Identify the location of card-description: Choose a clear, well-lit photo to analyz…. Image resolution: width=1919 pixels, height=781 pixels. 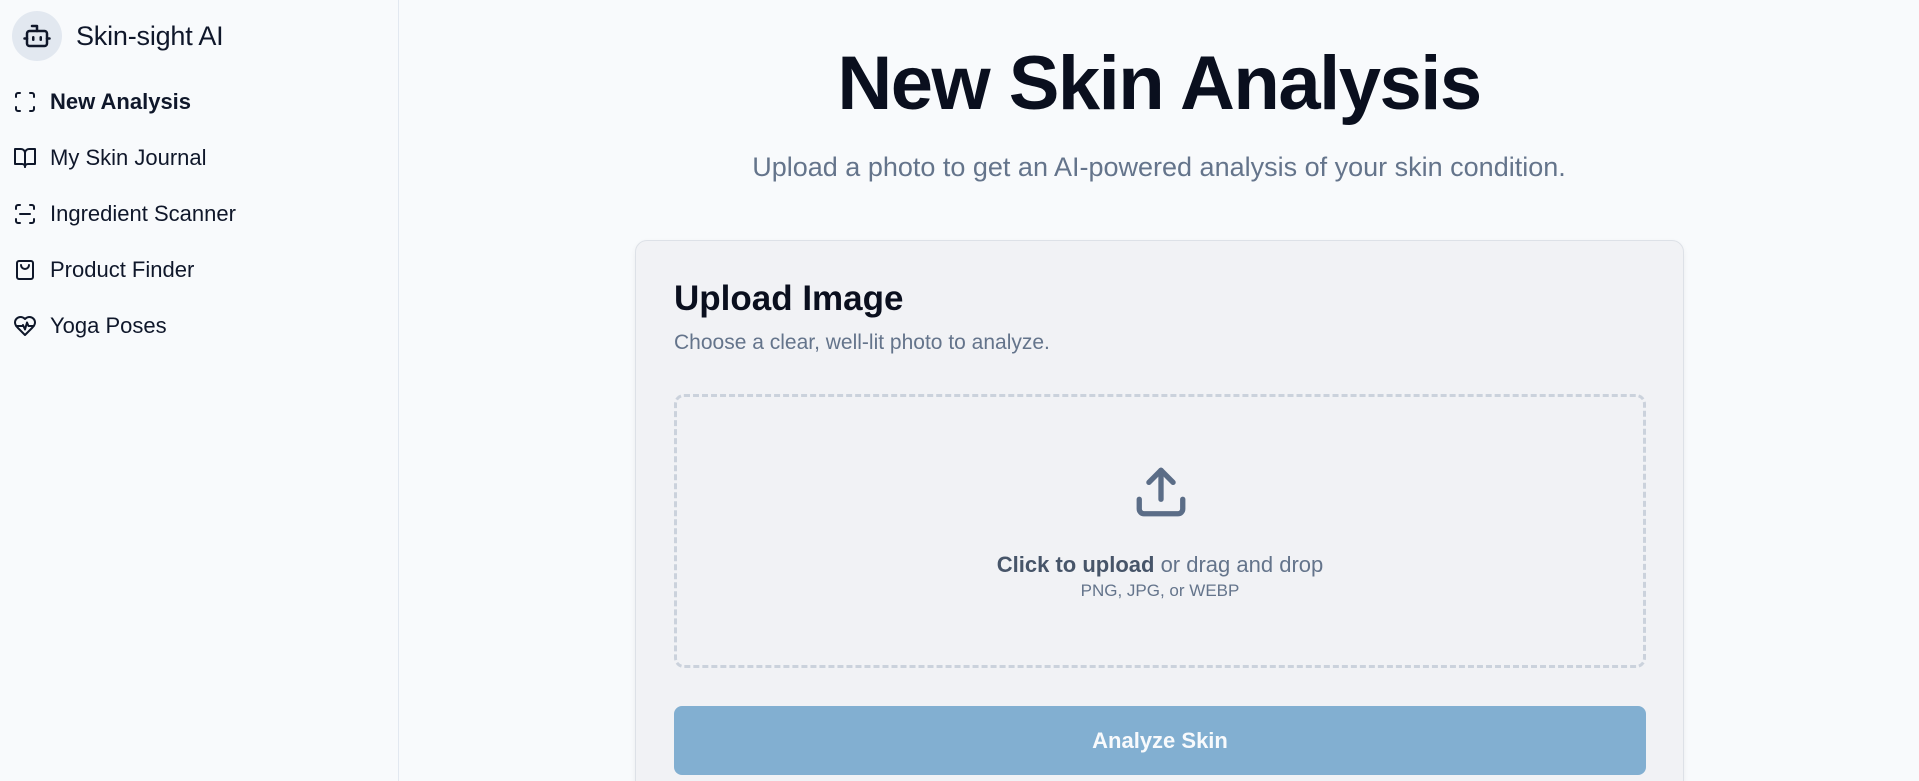
(862, 342).